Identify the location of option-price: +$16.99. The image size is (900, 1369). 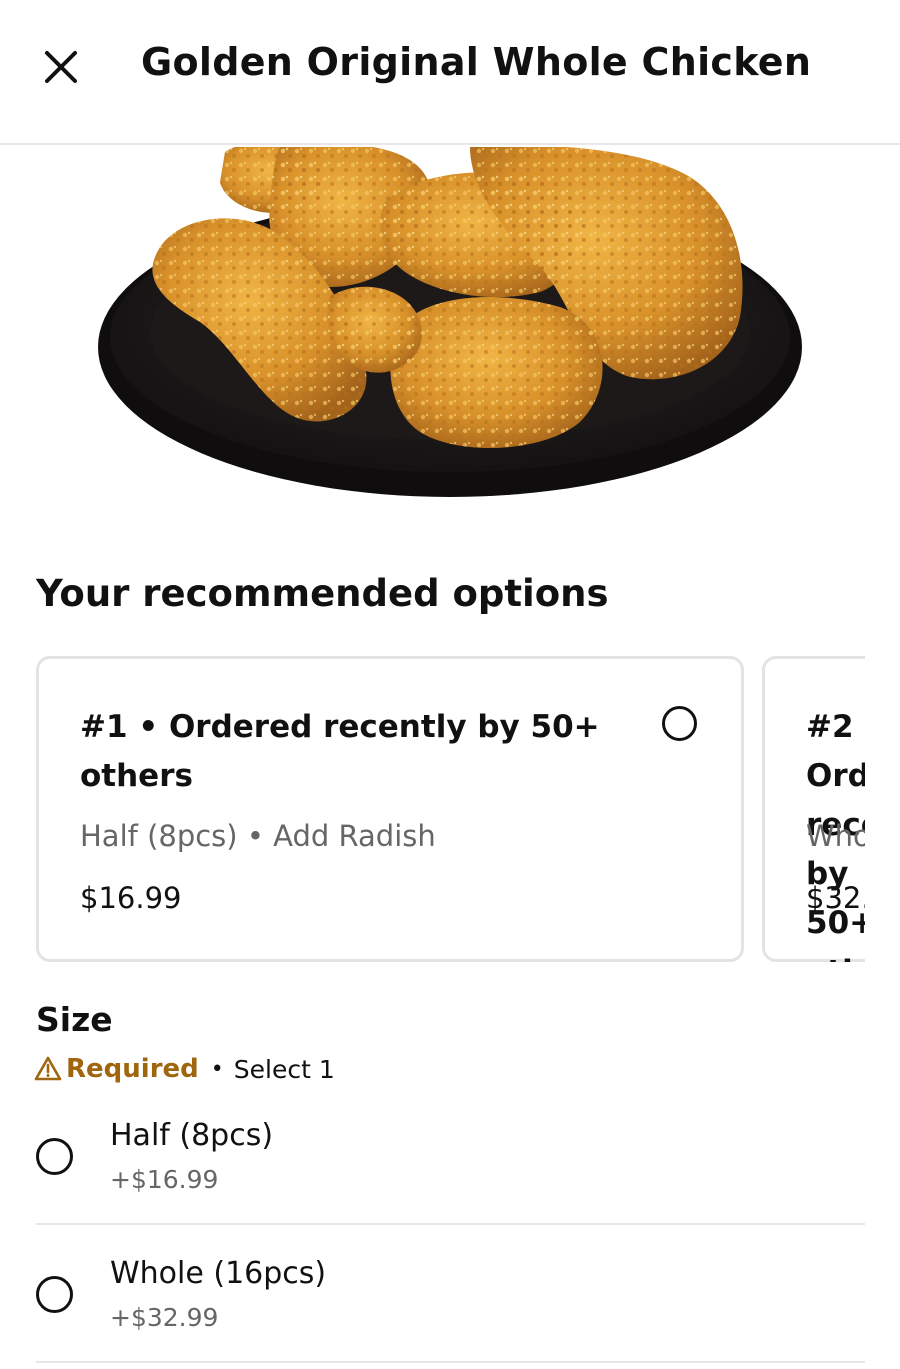
(164, 1179).